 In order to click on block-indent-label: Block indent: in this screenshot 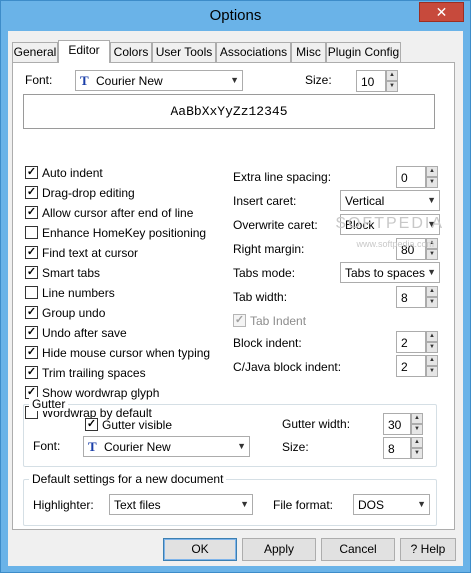, I will do `click(267, 343)`.